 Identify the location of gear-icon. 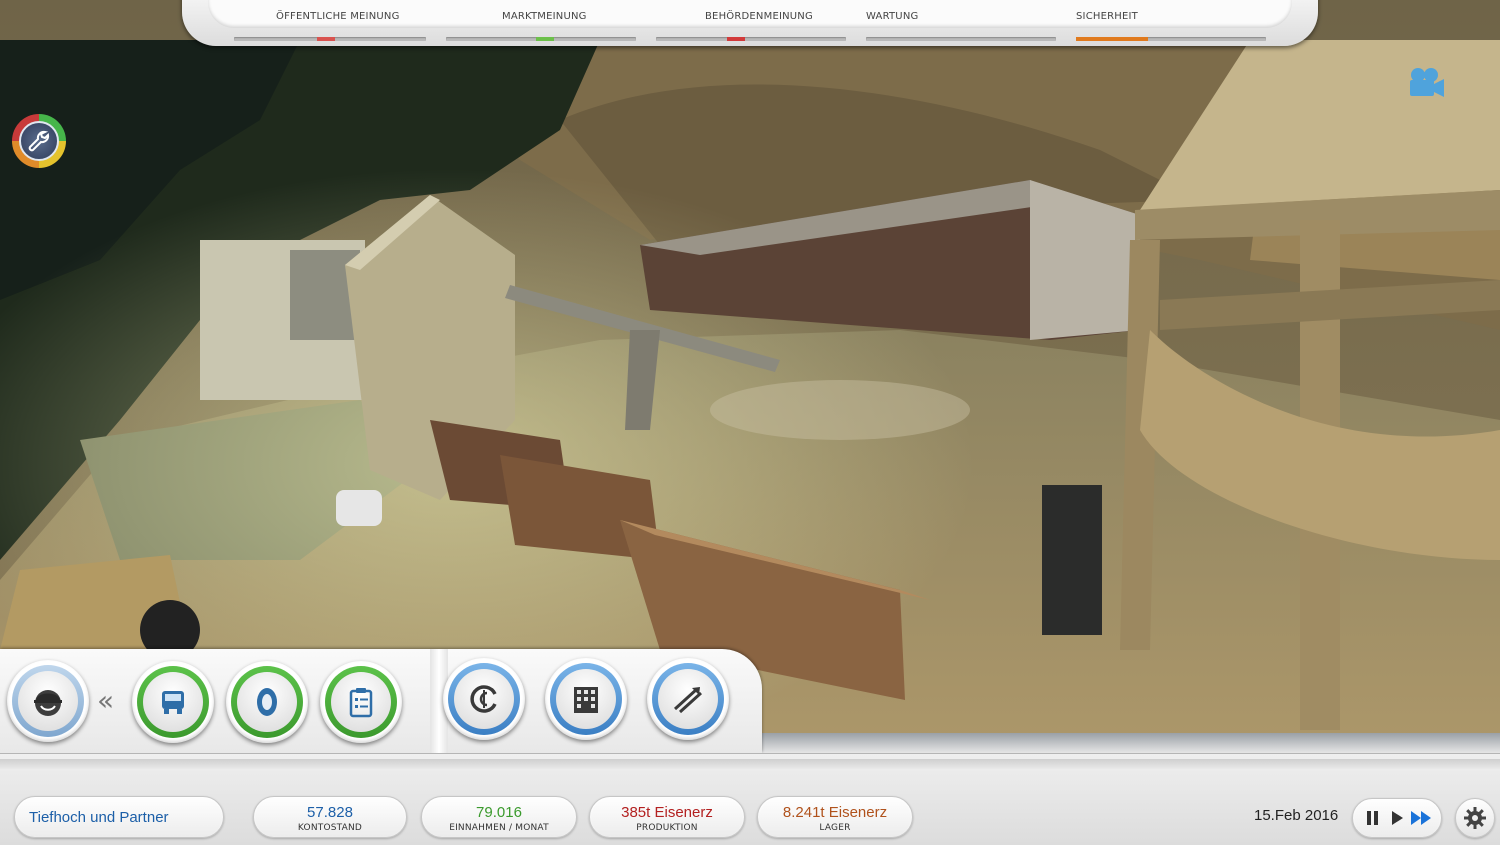
(1475, 818).